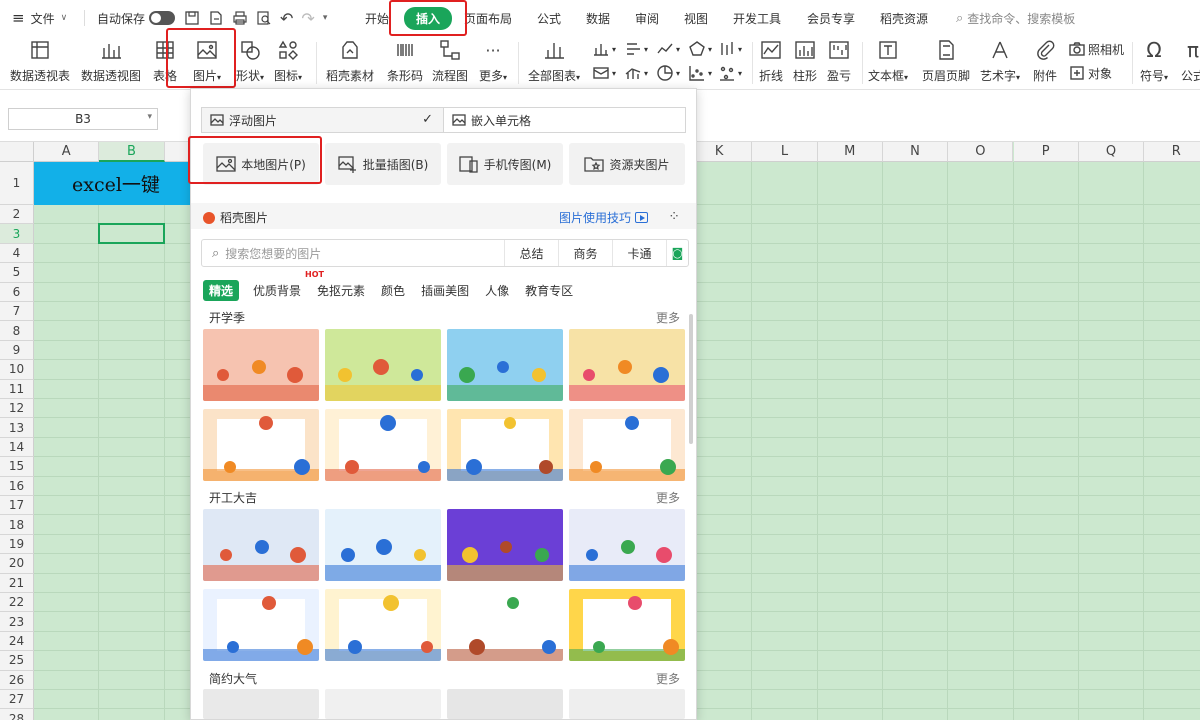 The height and width of the screenshot is (720, 1200). What do you see at coordinates (288, 284) in the screenshot?
I see `category-premium-bg: 优质背景 HOT` at bounding box center [288, 284].